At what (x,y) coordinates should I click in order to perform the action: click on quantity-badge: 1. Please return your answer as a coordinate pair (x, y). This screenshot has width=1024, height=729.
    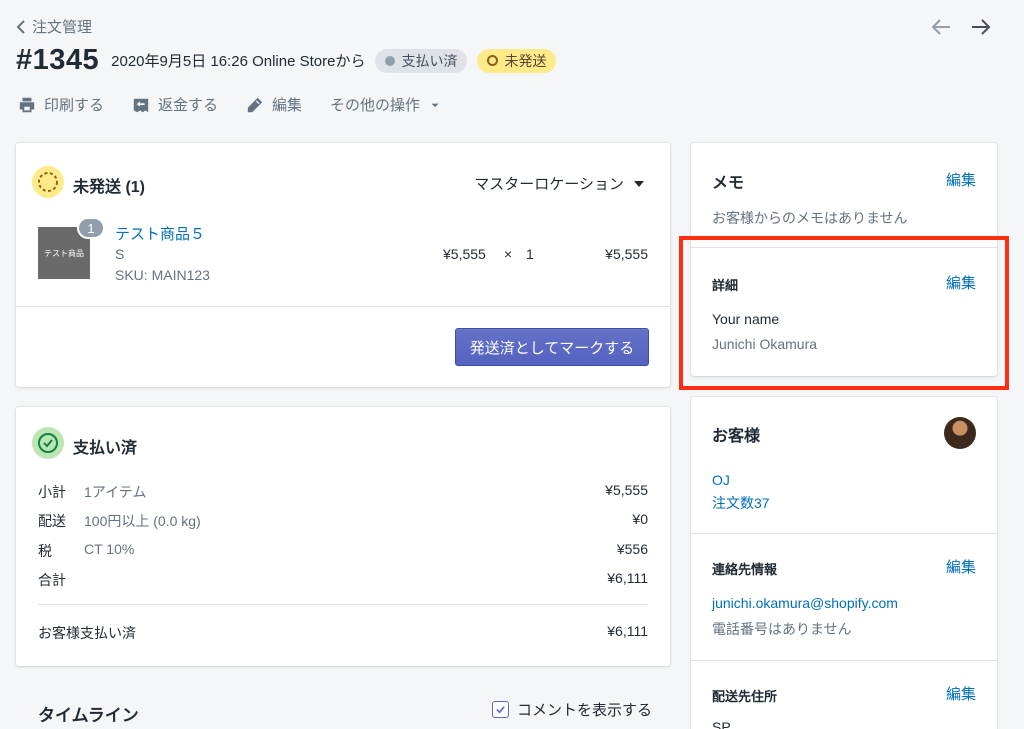
    Looking at the image, I should click on (91, 228).